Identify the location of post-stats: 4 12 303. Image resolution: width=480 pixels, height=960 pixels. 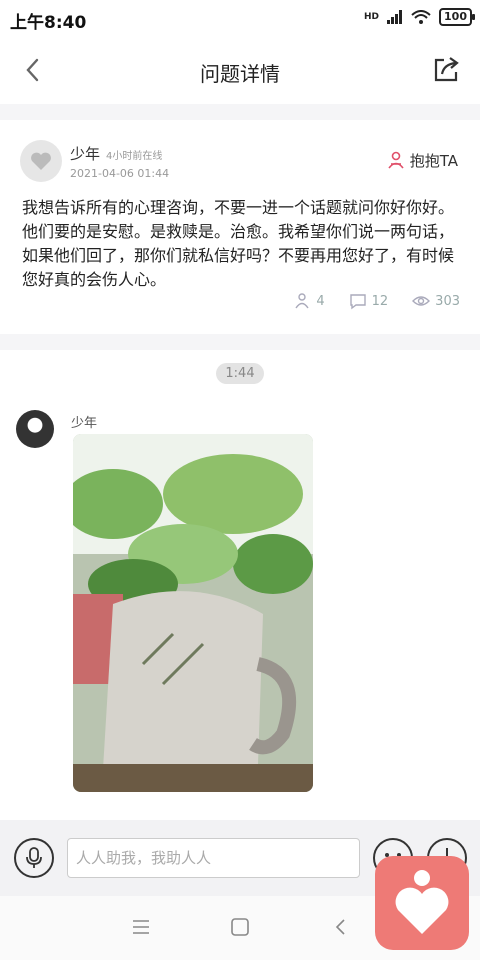
(376, 301).